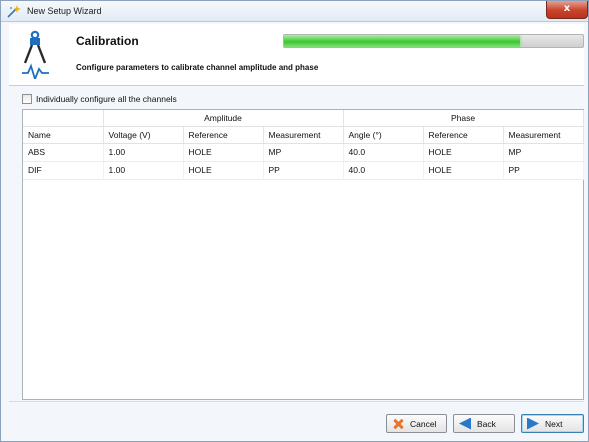 The height and width of the screenshot is (442, 589). I want to click on column-header-angle: Angle (°), so click(383, 135).